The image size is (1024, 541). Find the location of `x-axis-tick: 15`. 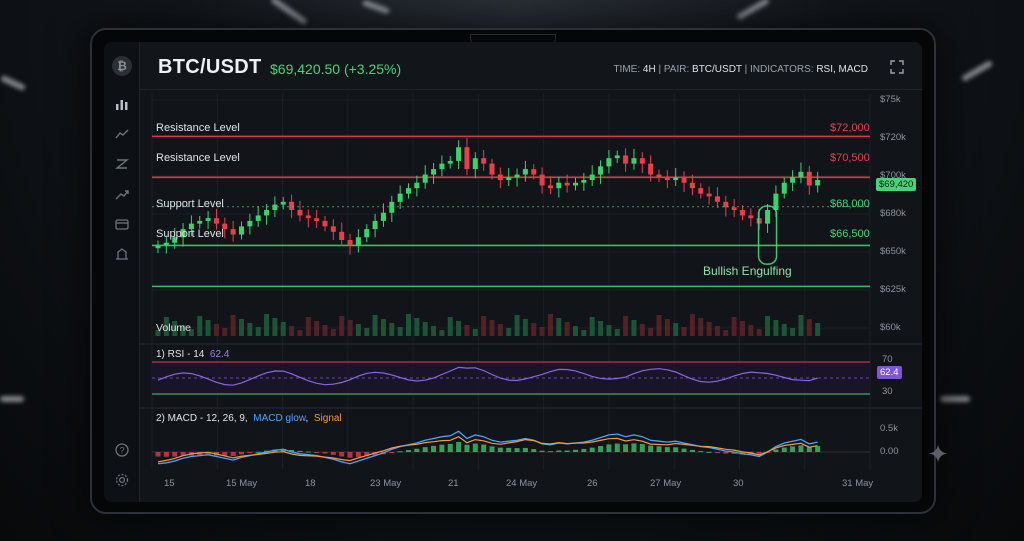

x-axis-tick: 15 is located at coordinates (169, 483).